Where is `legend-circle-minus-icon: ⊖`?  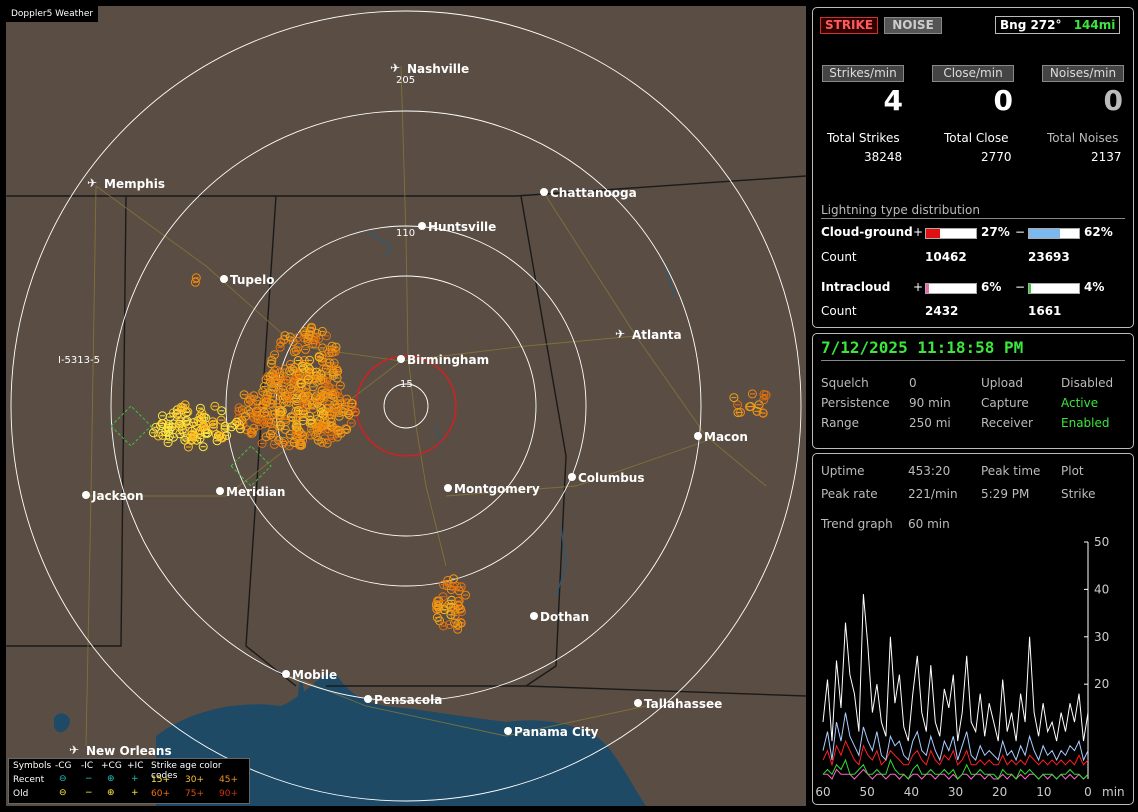 legend-circle-minus-icon: ⊖ is located at coordinates (63, 779).